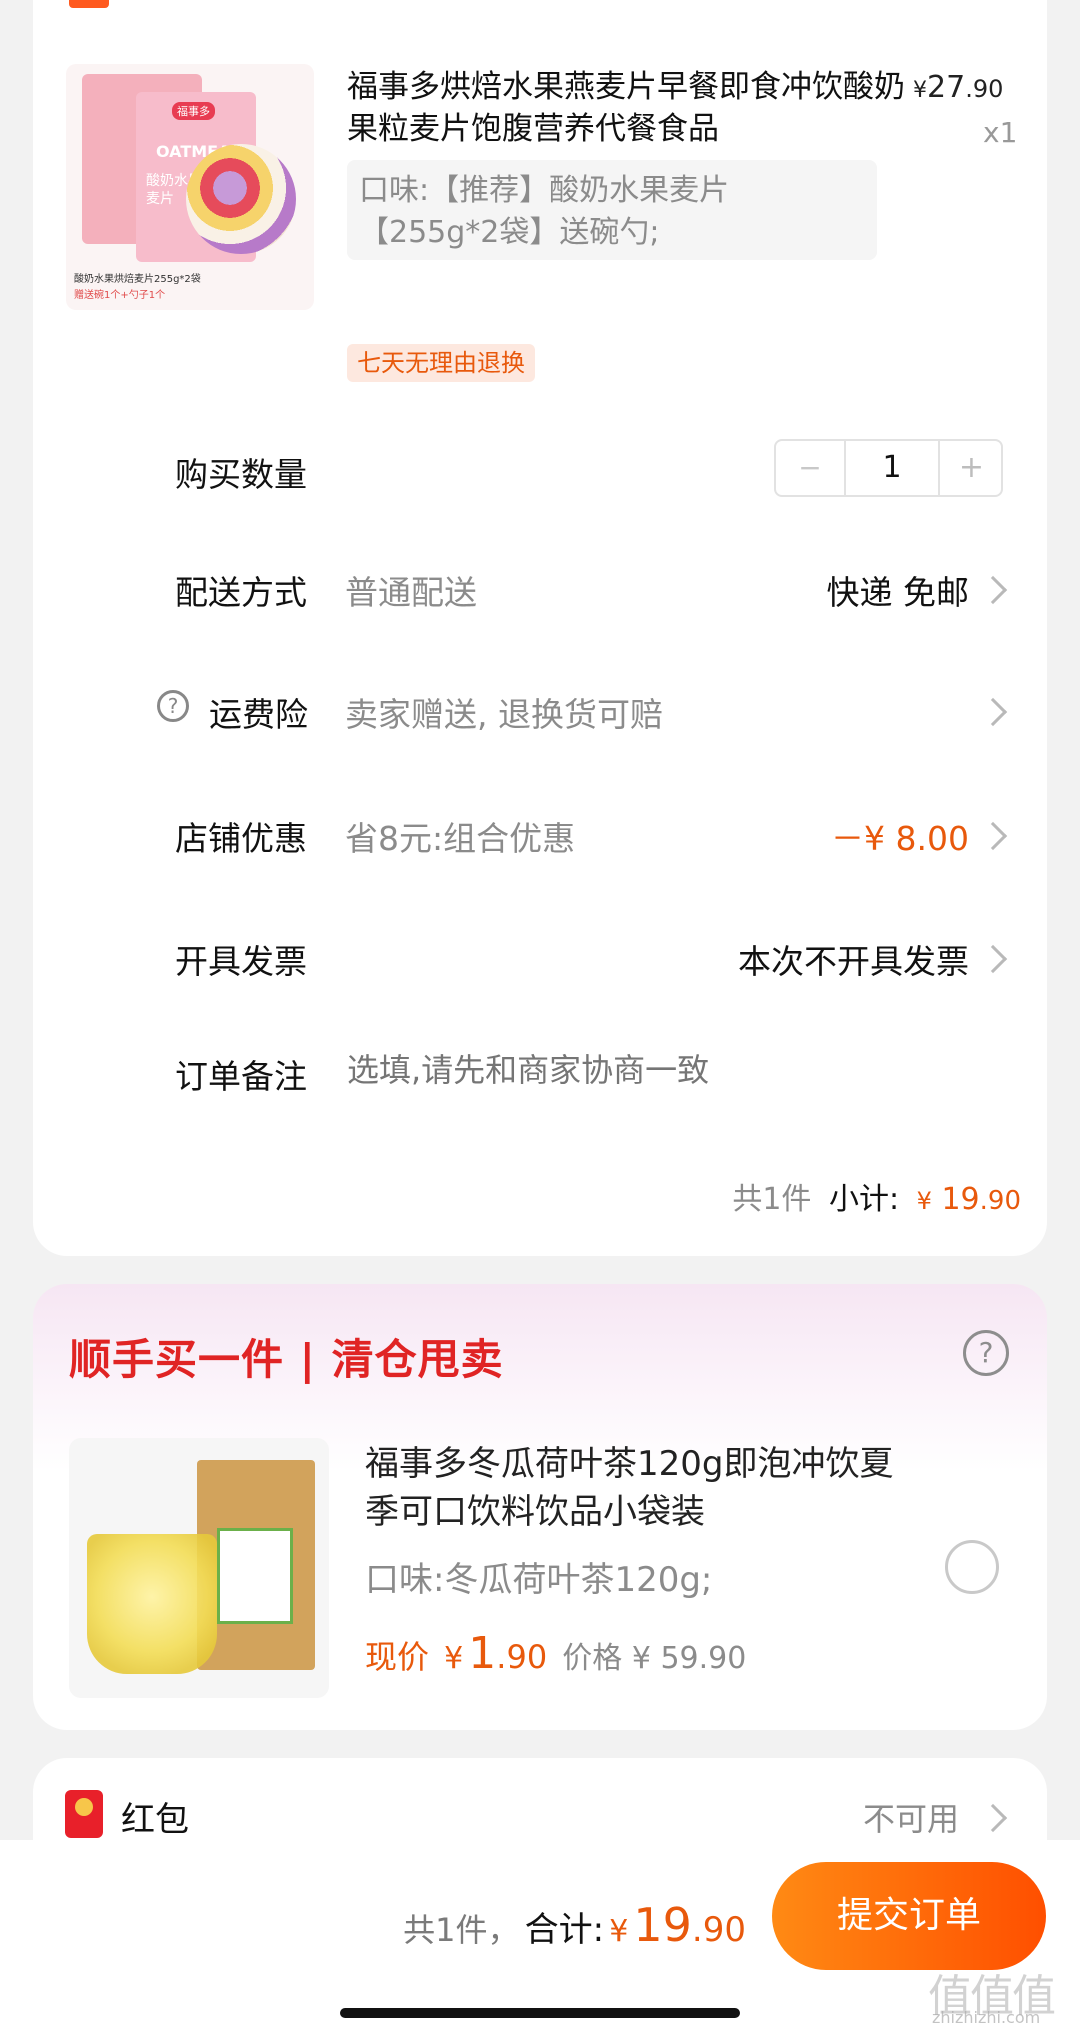  I want to click on addon-select-checkbox, so click(972, 1567).